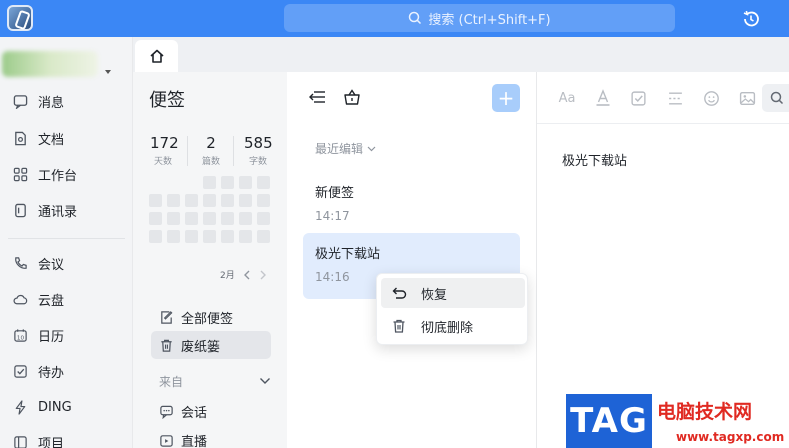  I want to click on nav-item-workbench: 工作台, so click(66, 174).